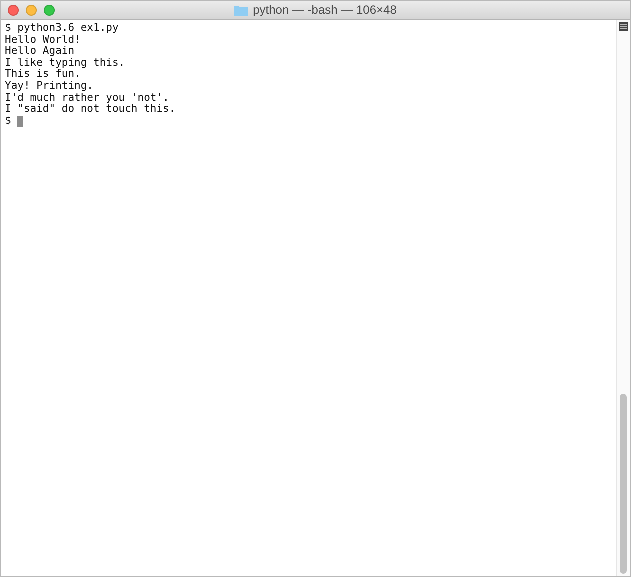 The height and width of the screenshot is (577, 631). What do you see at coordinates (31, 10) in the screenshot?
I see `minimize-button` at bounding box center [31, 10].